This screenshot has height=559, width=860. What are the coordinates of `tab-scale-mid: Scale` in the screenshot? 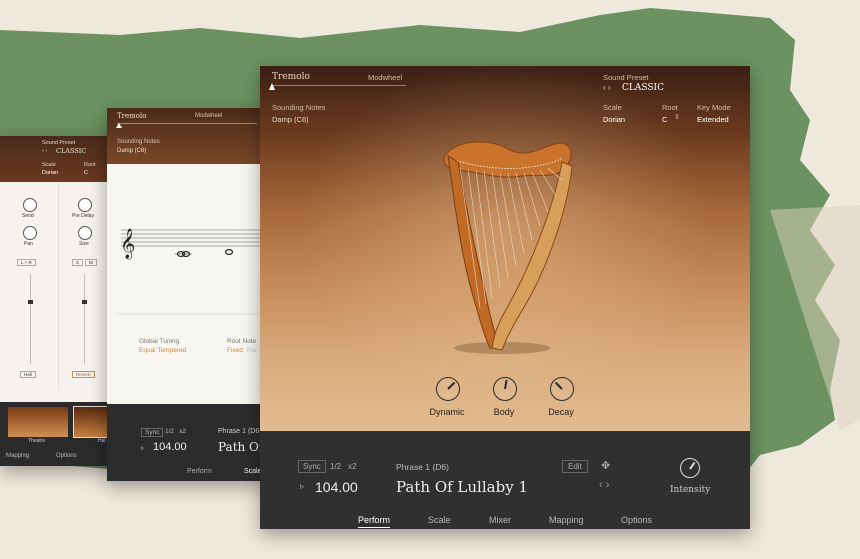 It's located at (253, 471).